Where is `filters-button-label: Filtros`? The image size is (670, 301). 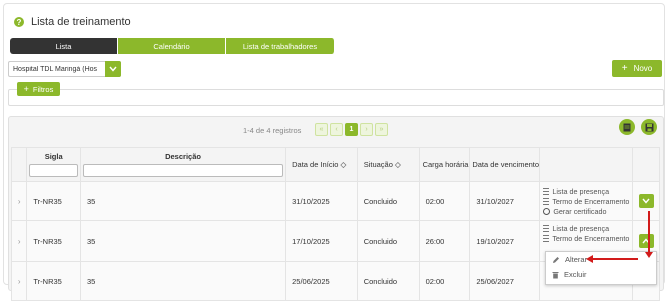 filters-button-label: Filtros is located at coordinates (43, 89).